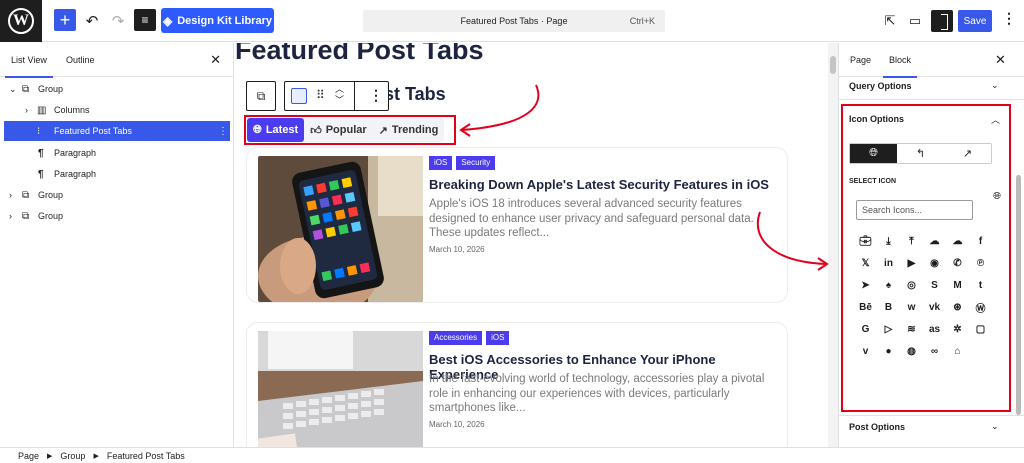 Image resolution: width=1024 pixels, height=463 pixels. Describe the element at coordinates (888, 285) in the screenshot. I see `snapchat-icon: ♠` at that location.